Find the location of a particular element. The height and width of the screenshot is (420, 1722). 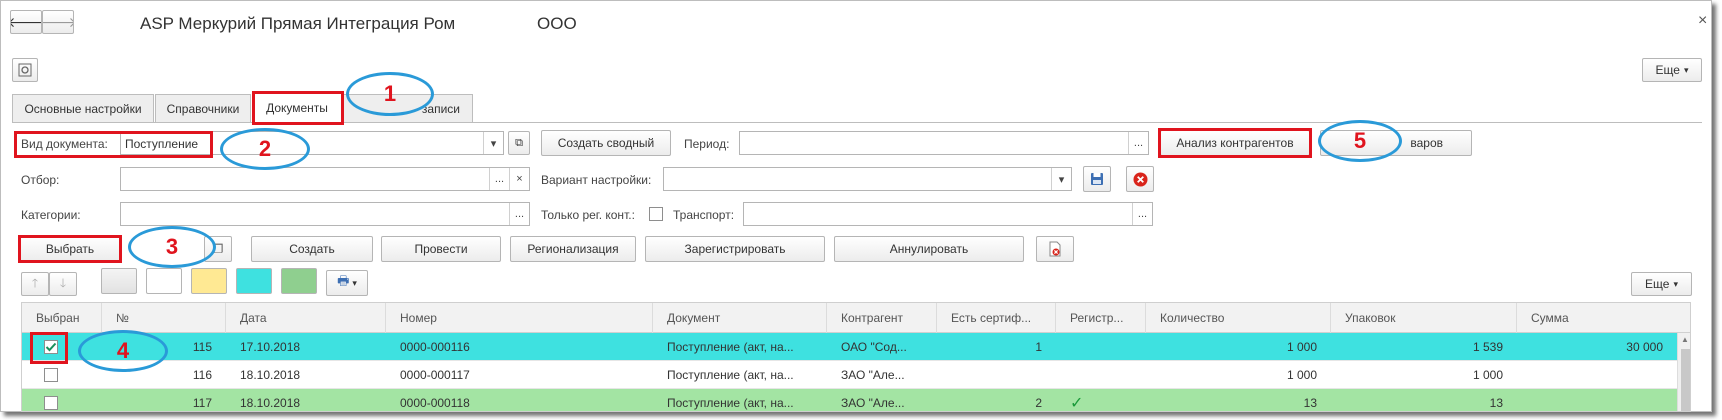

move-down-button: 🡓 is located at coordinates (63, 284).